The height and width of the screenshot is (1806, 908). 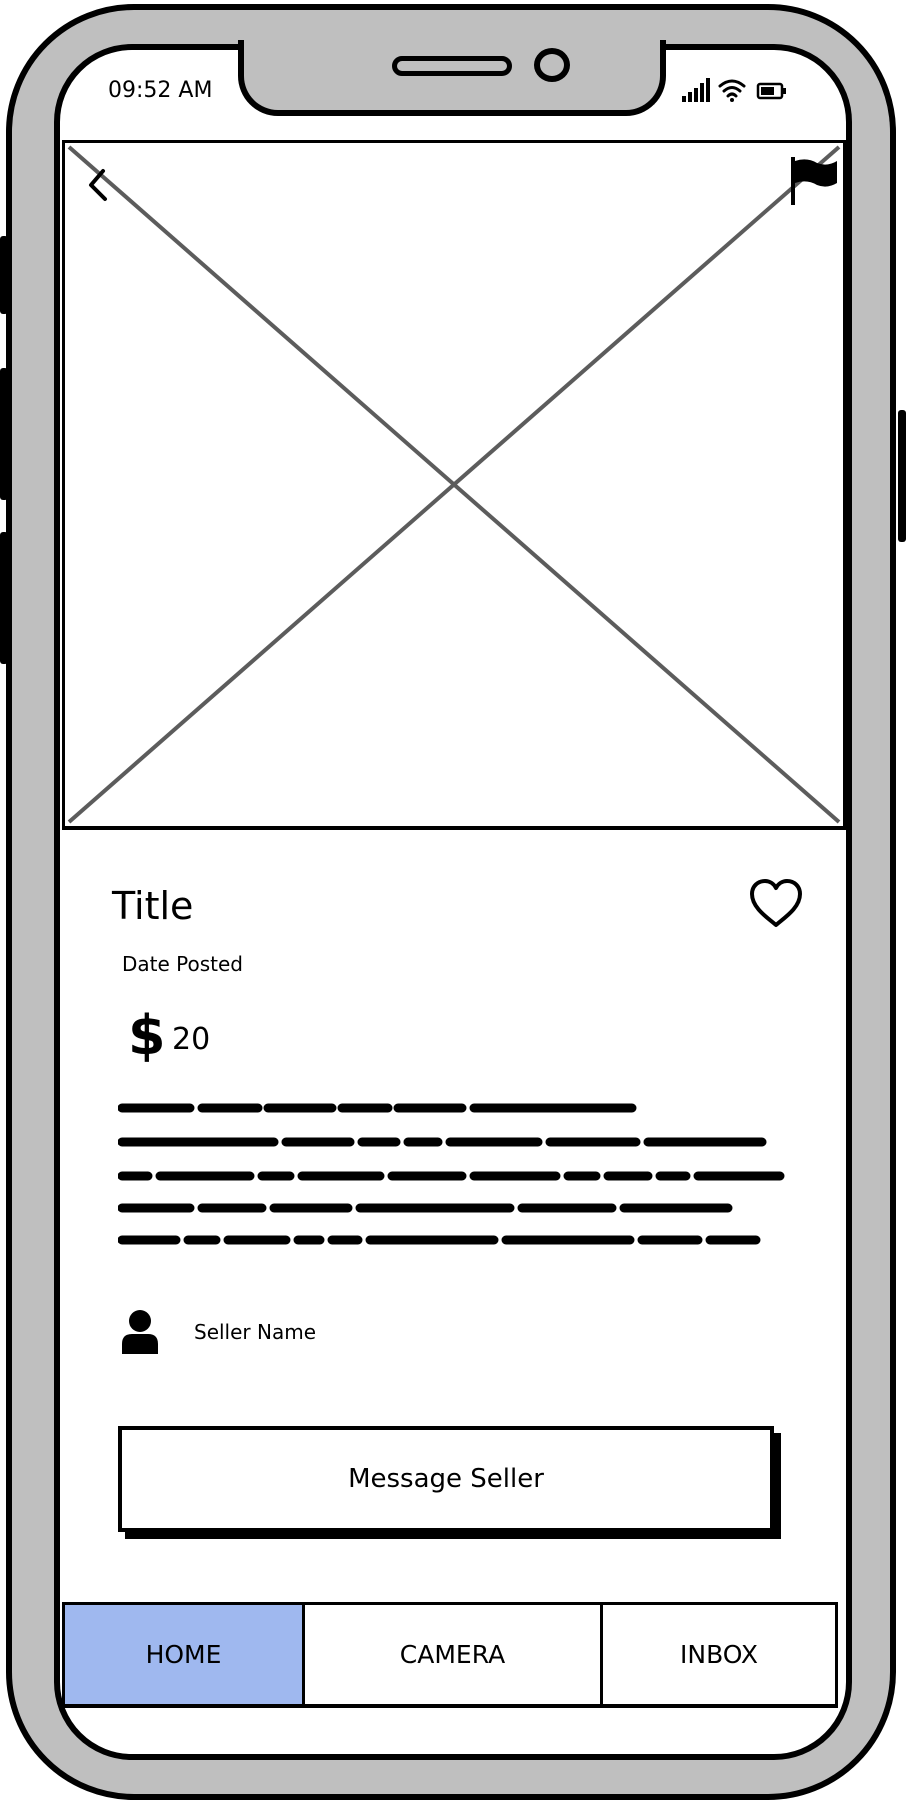 I want to click on battery-icon, so click(x=771, y=91).